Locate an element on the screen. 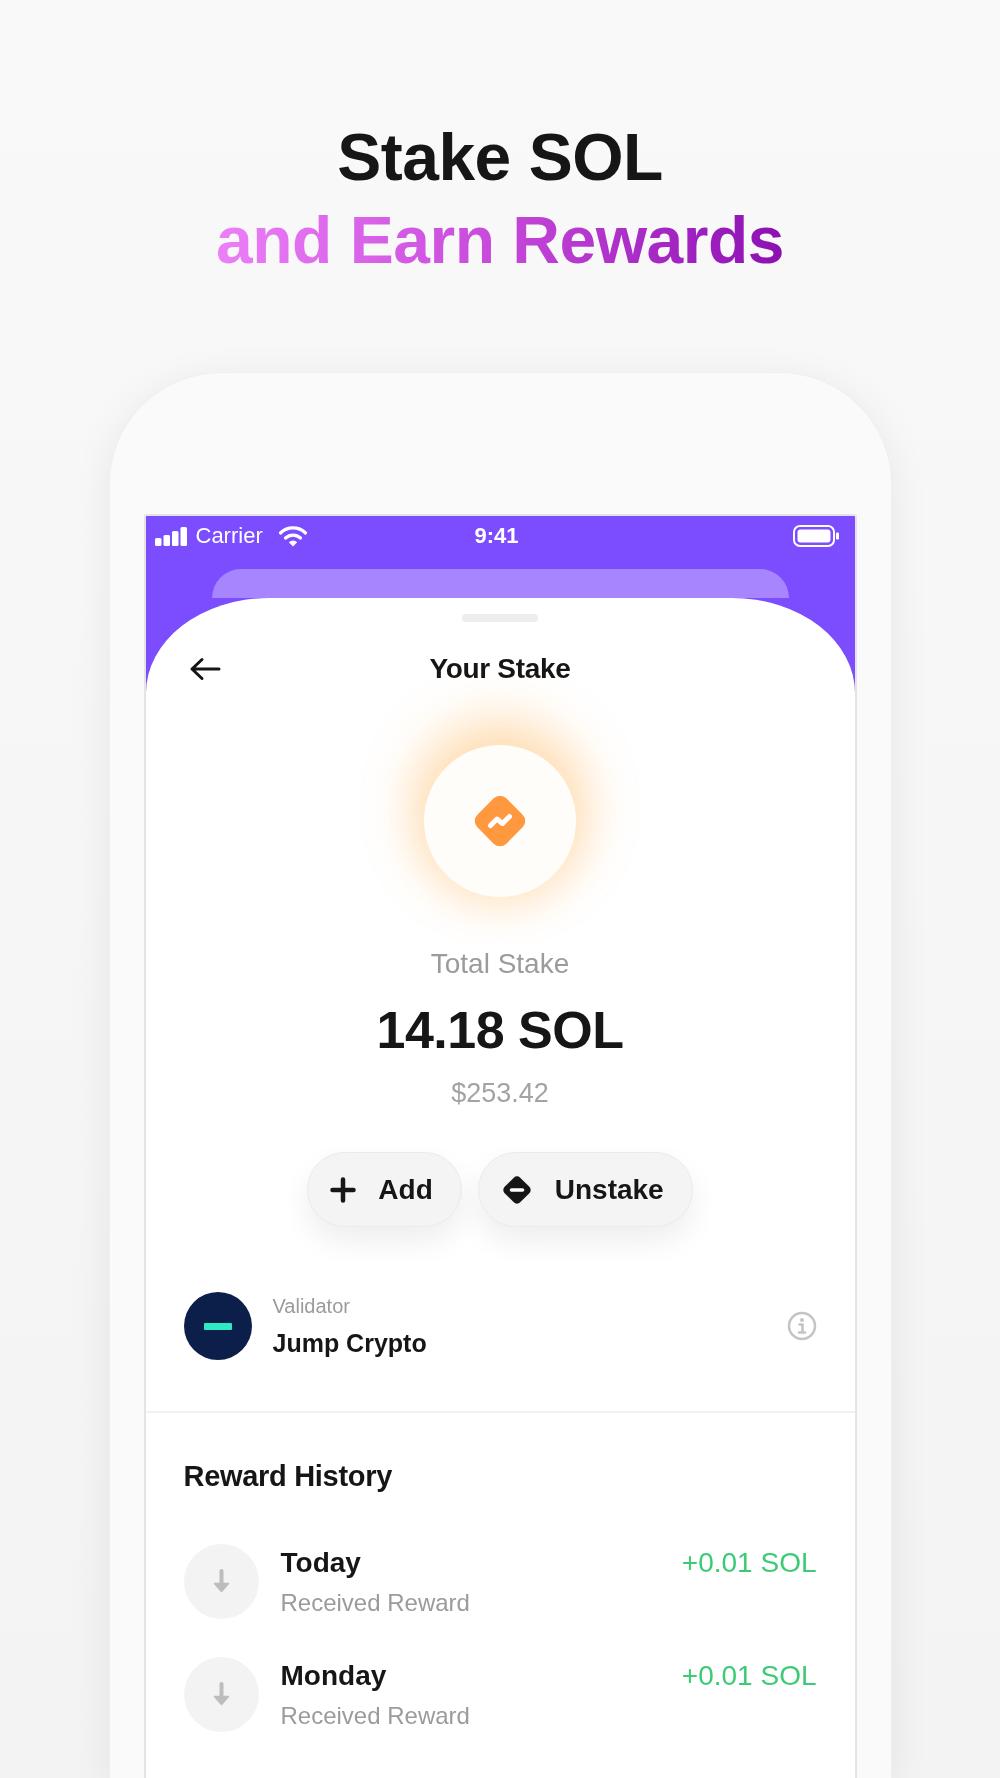 This screenshot has height=1778, width=1000. reward-day: Monday is located at coordinates (333, 1675).